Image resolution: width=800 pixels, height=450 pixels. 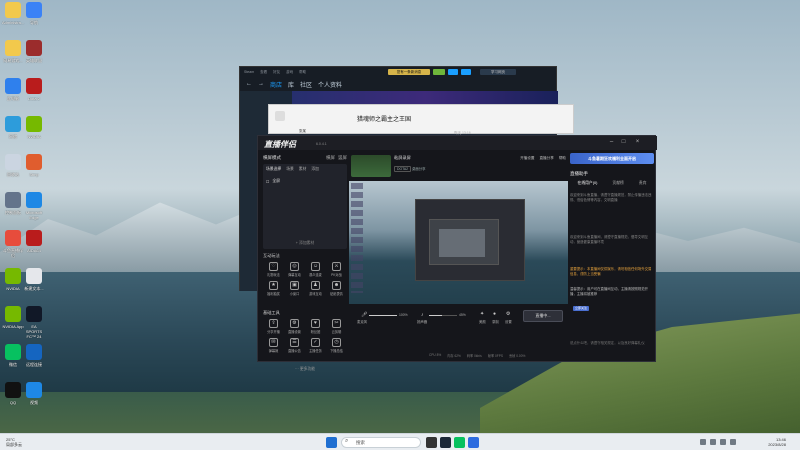 What do you see at coordinates (13, 244) in the screenshot?
I see `desktop-icon-live-assistant: 斗鱼直播伴侣` at bounding box center [13, 244].